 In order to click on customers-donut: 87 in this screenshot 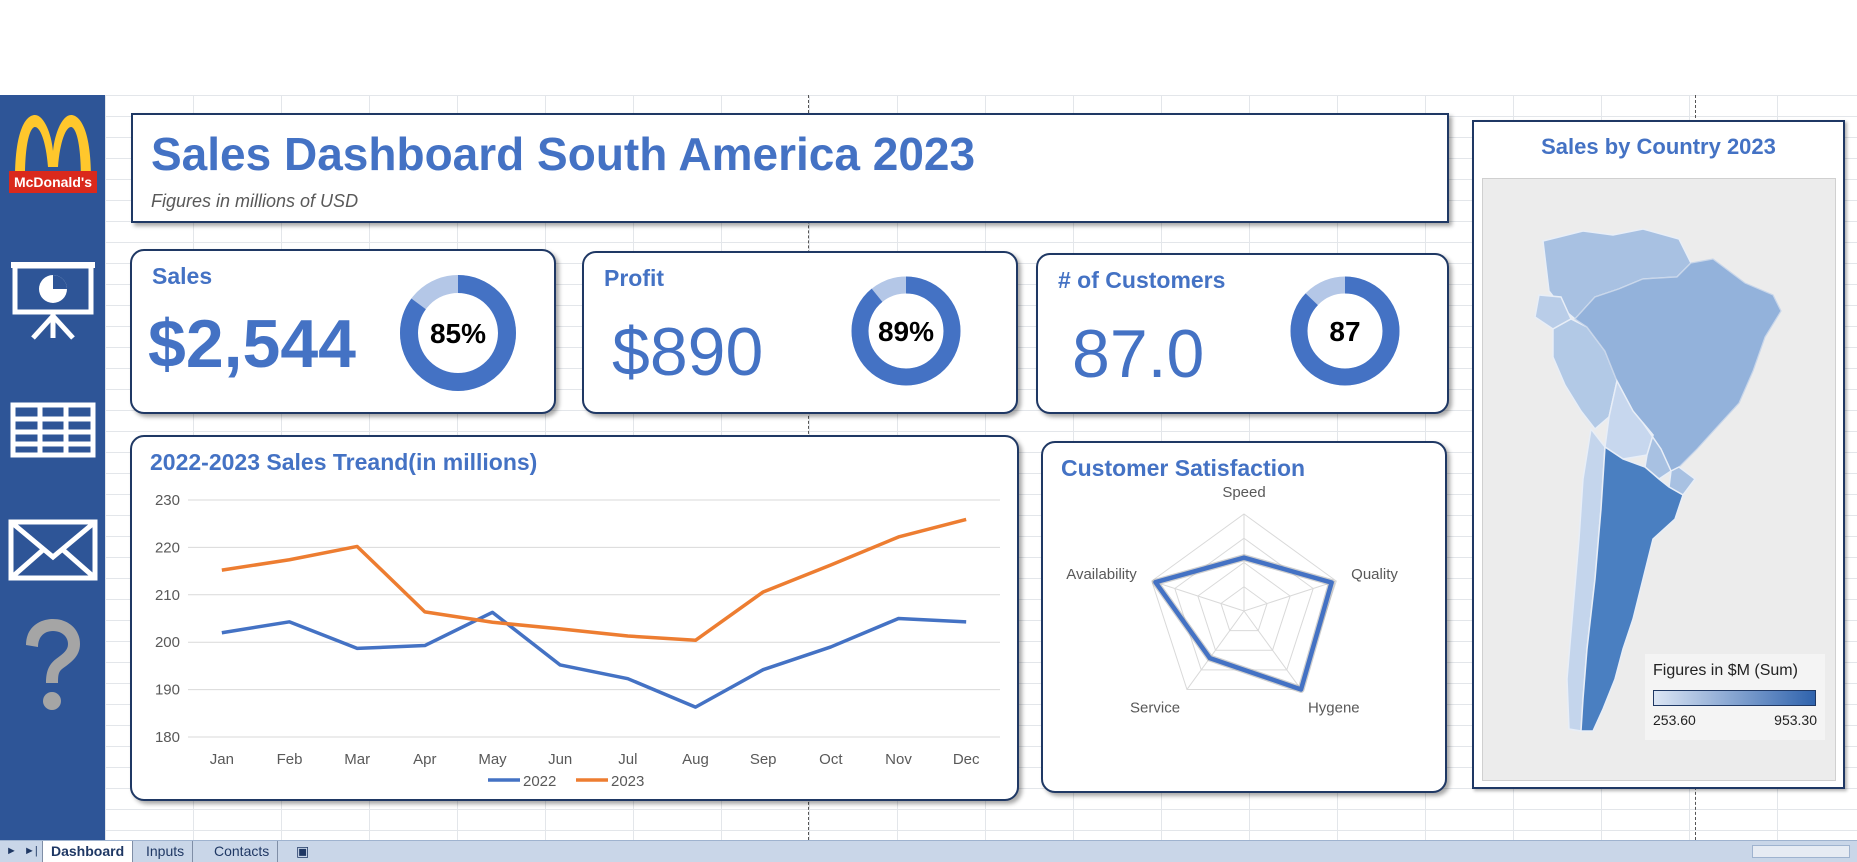, I will do `click(1345, 331)`.